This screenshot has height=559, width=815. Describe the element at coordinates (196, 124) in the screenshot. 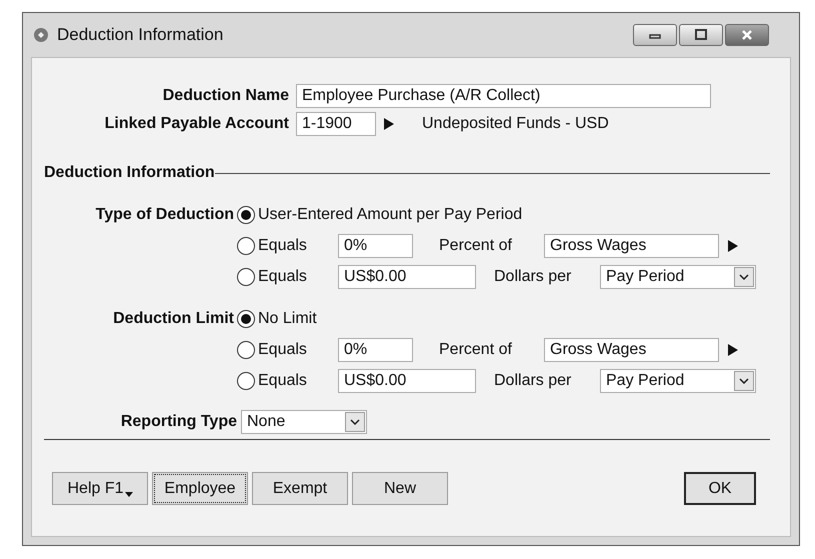

I see `field-label: Linked Payable Account` at that location.